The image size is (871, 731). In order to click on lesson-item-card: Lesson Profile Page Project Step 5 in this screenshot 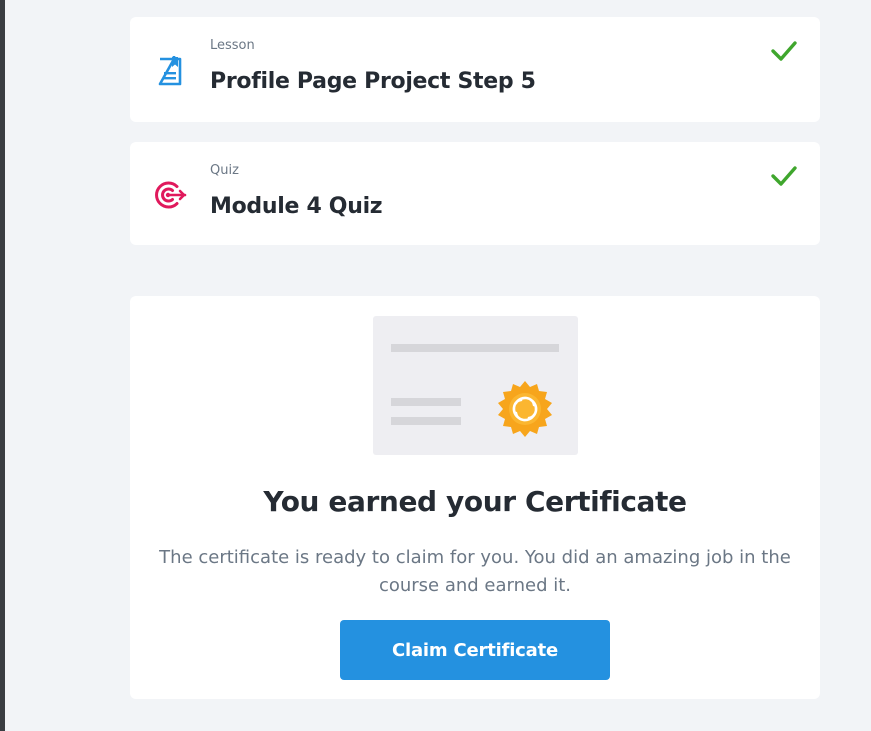, I will do `click(475, 69)`.